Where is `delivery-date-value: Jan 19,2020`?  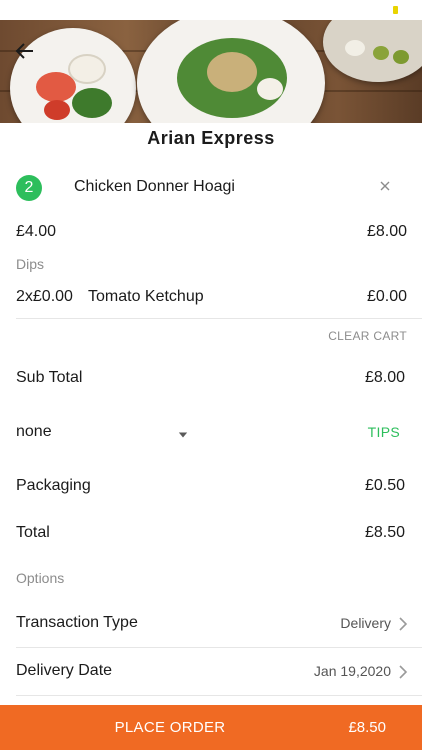
delivery-date-value: Jan 19,2020 is located at coordinates (352, 671).